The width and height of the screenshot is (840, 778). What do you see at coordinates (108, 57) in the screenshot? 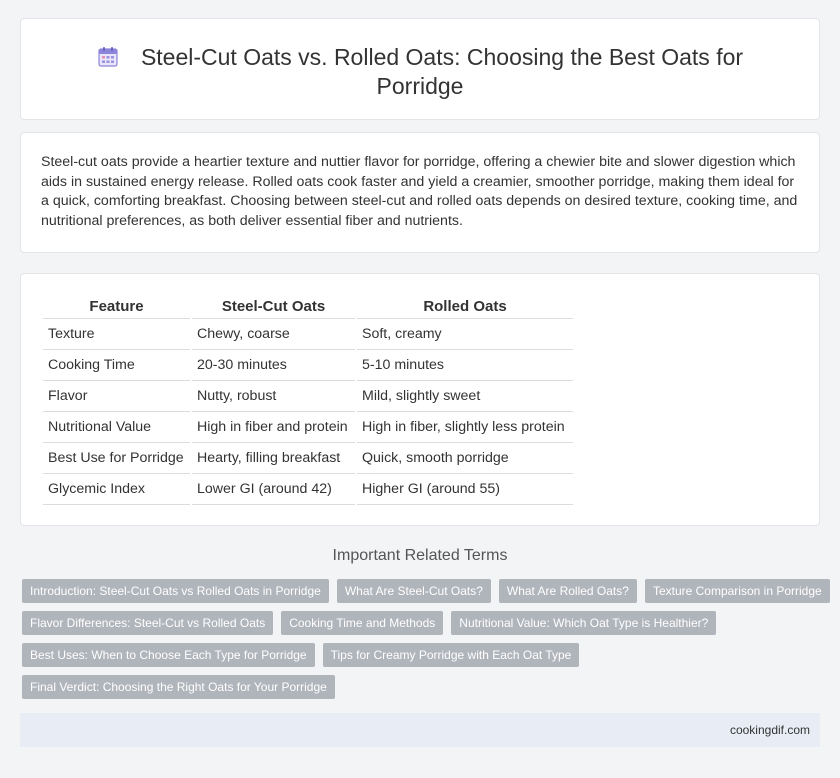
I see `calendar-icon` at bounding box center [108, 57].